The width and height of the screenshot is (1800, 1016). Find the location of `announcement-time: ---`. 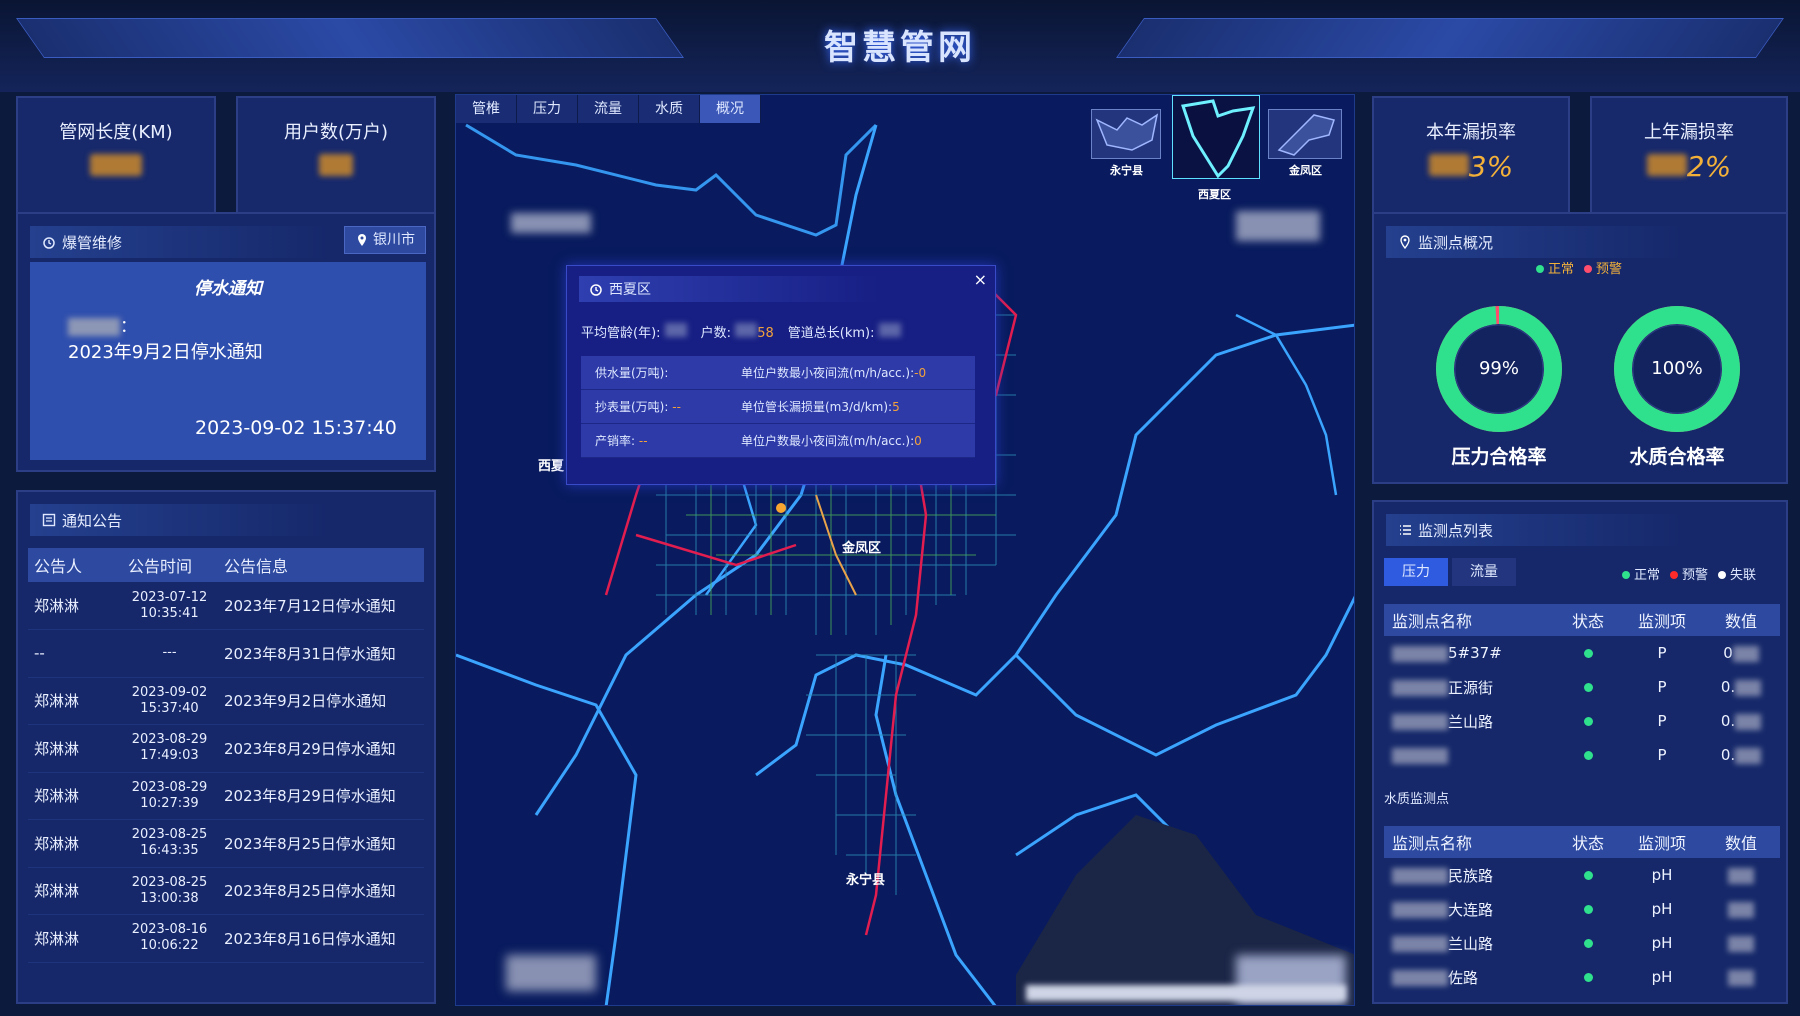

announcement-time: --- is located at coordinates (170, 653).